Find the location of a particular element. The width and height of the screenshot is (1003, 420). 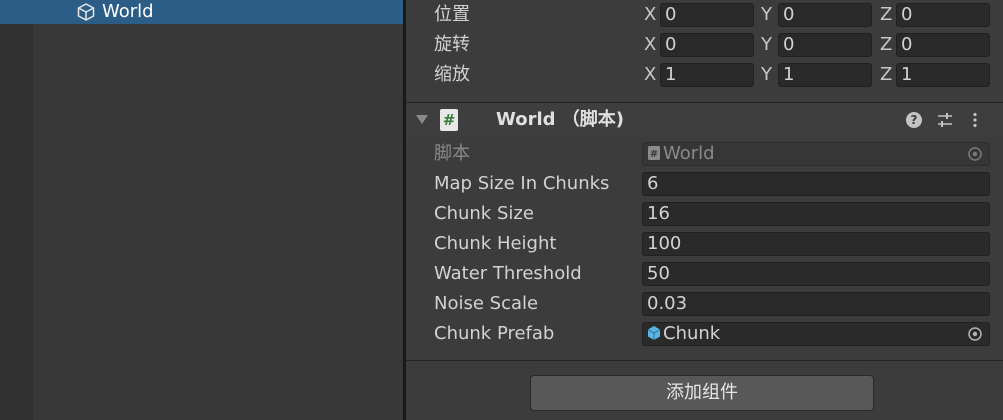

cube-icon is located at coordinates (86, 12).